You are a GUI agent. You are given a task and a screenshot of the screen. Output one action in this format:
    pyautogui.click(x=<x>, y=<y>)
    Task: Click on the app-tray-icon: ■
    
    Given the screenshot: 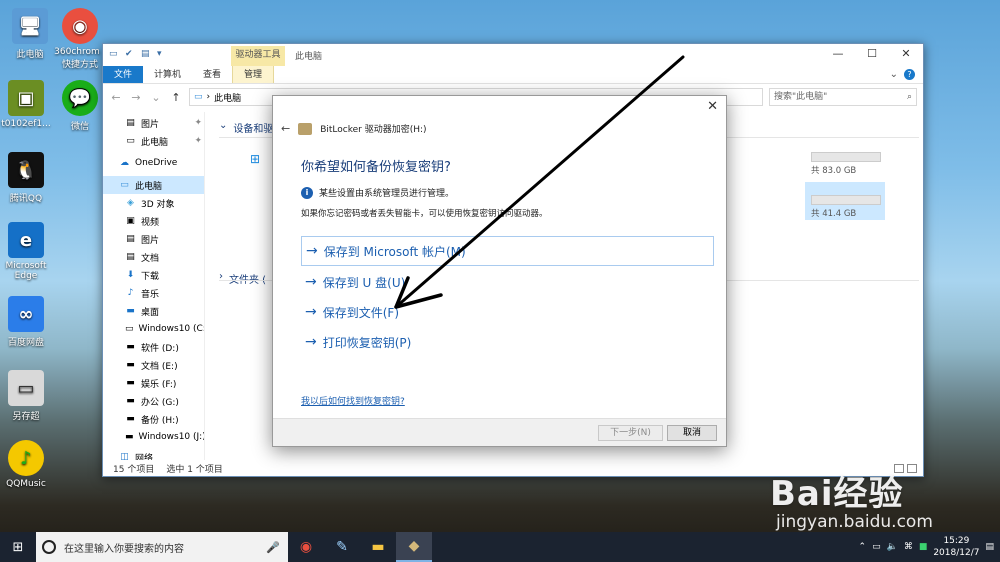 What is the action you would take?
    pyautogui.click(x=923, y=547)
    